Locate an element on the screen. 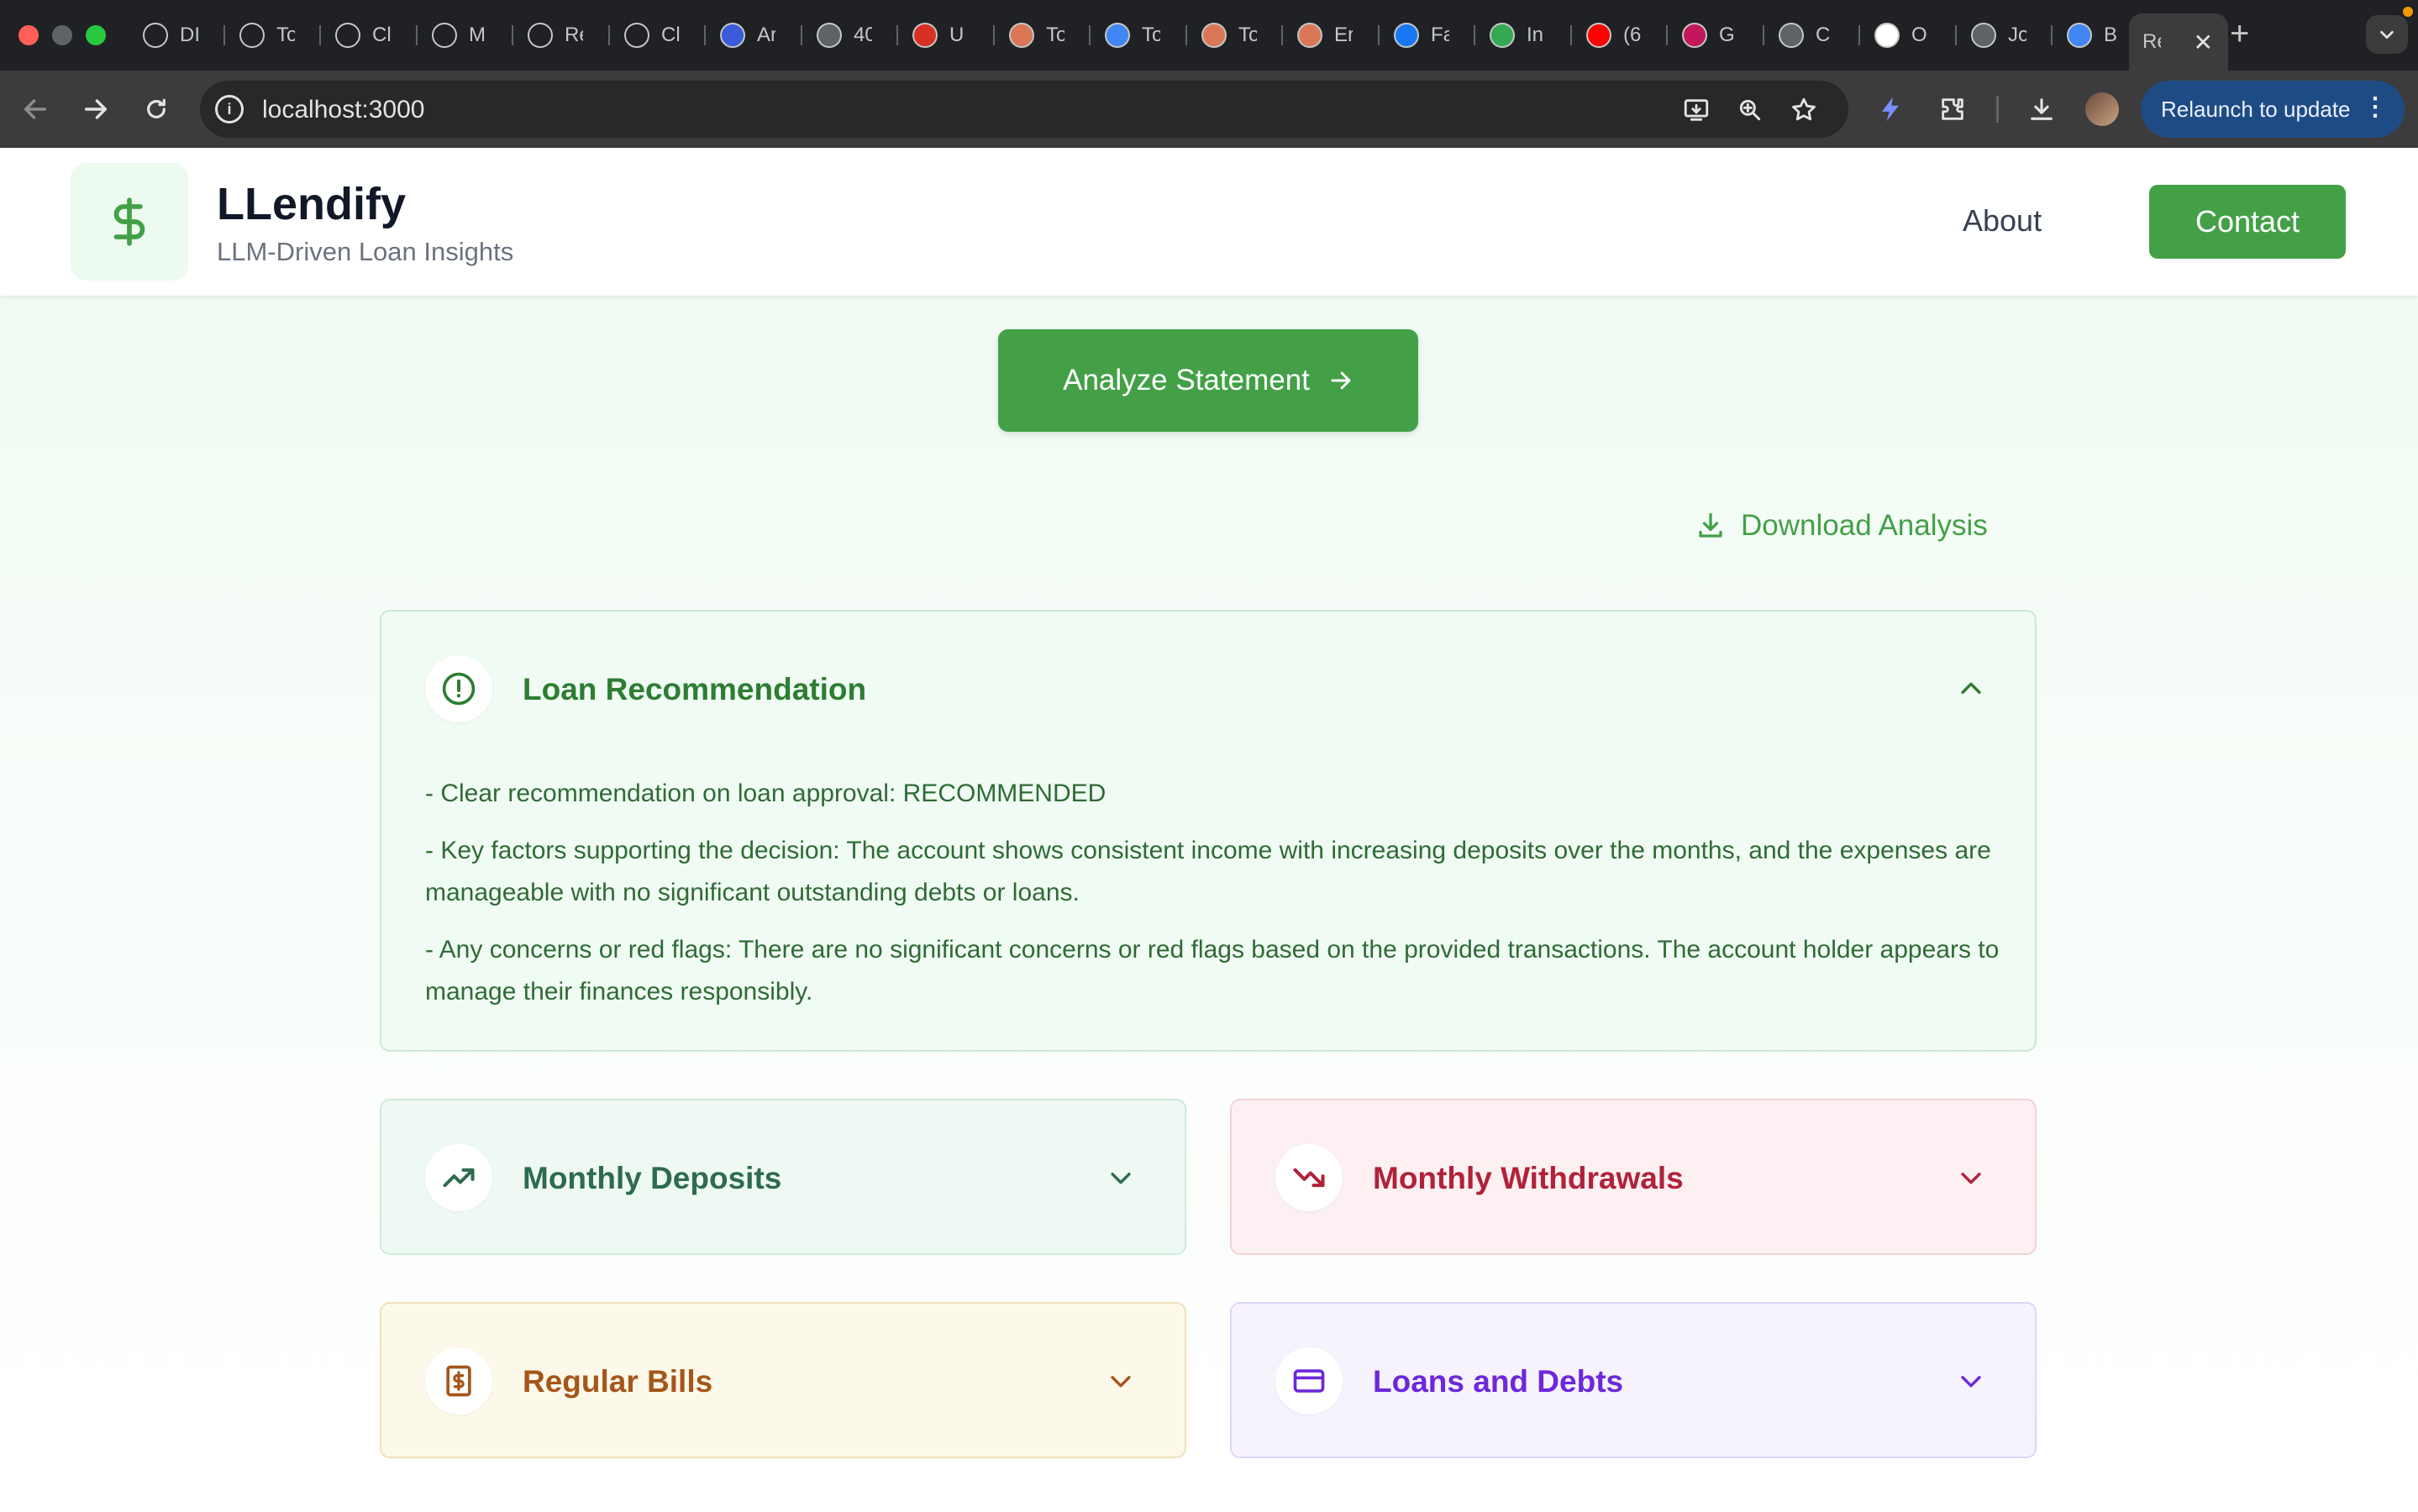 The image size is (2418, 1512). dollar-icon is located at coordinates (129, 221).